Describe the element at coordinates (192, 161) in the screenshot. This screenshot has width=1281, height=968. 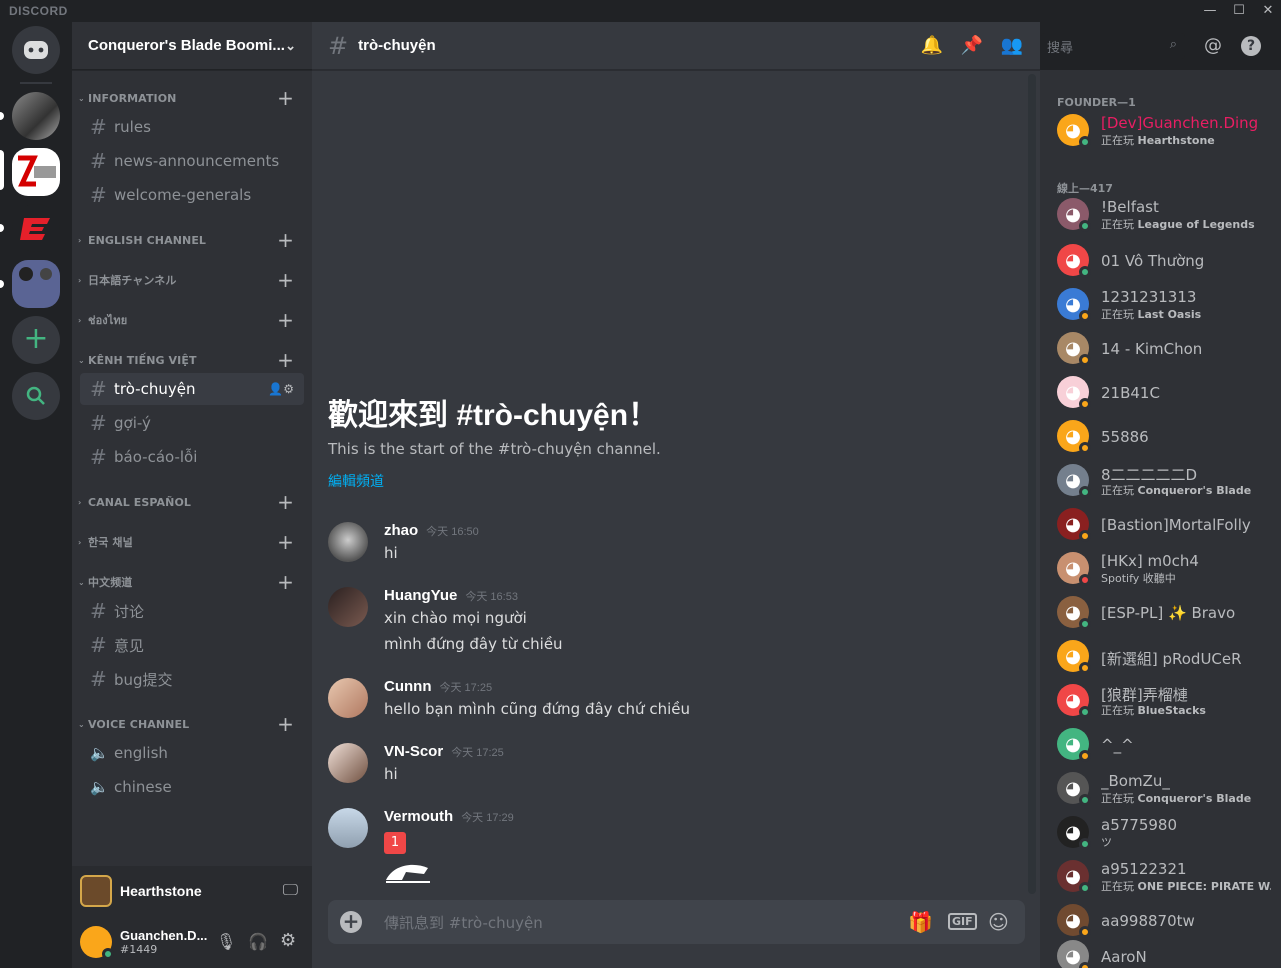
I see `channel-news-announcements: # news-announcements` at that location.